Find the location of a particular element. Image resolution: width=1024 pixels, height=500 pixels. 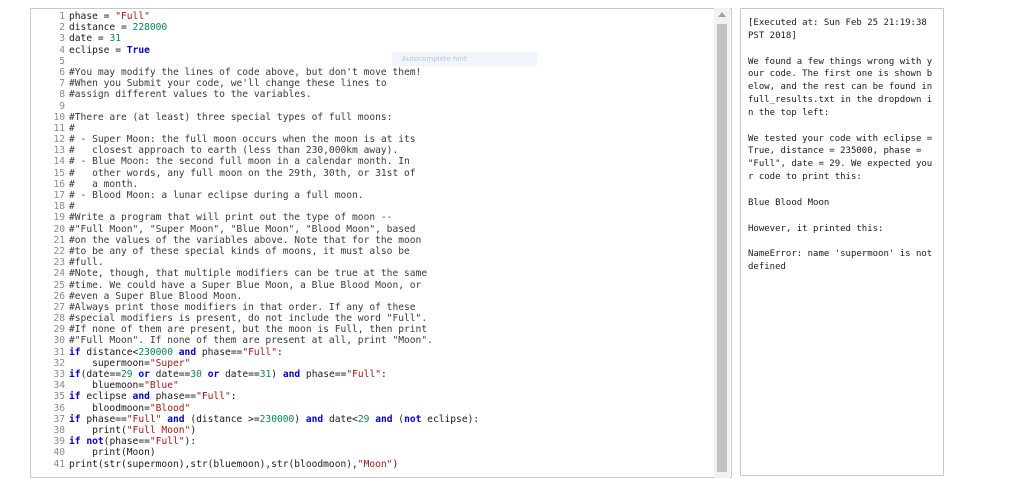

code-text: bloodmoon="Blood" is located at coordinates (129, 408).